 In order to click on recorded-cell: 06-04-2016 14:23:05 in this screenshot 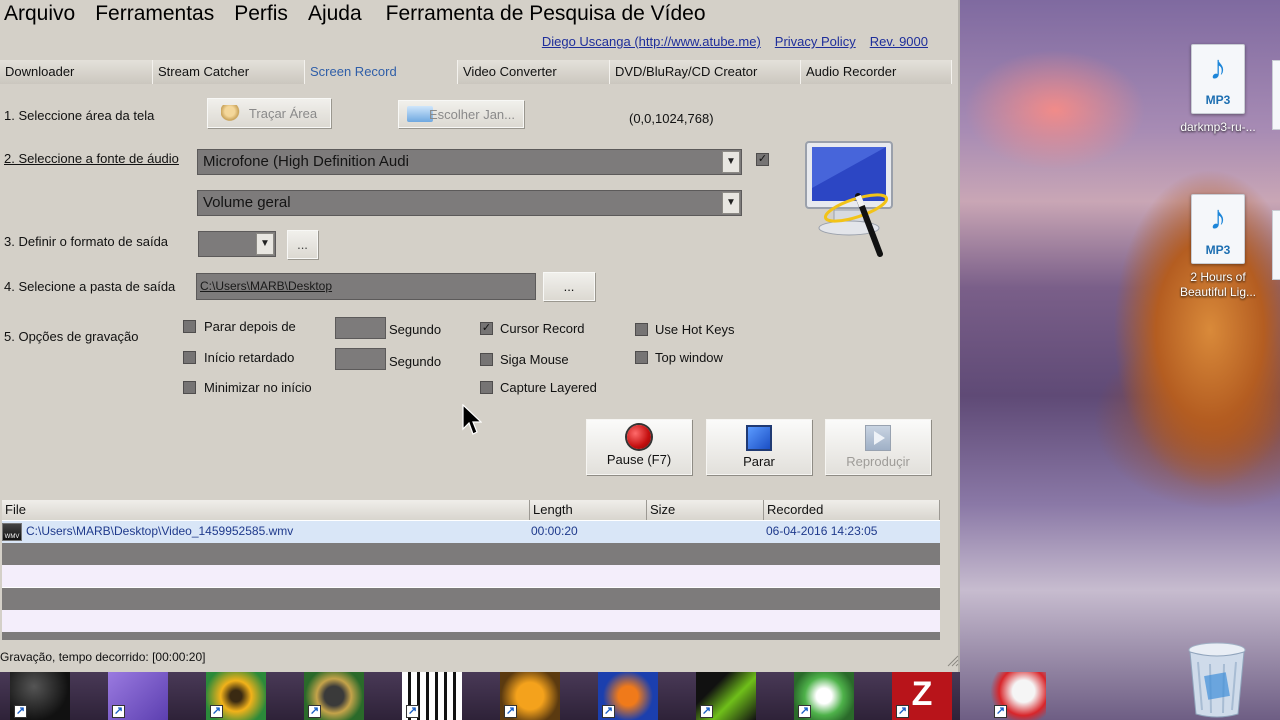, I will do `click(822, 531)`.